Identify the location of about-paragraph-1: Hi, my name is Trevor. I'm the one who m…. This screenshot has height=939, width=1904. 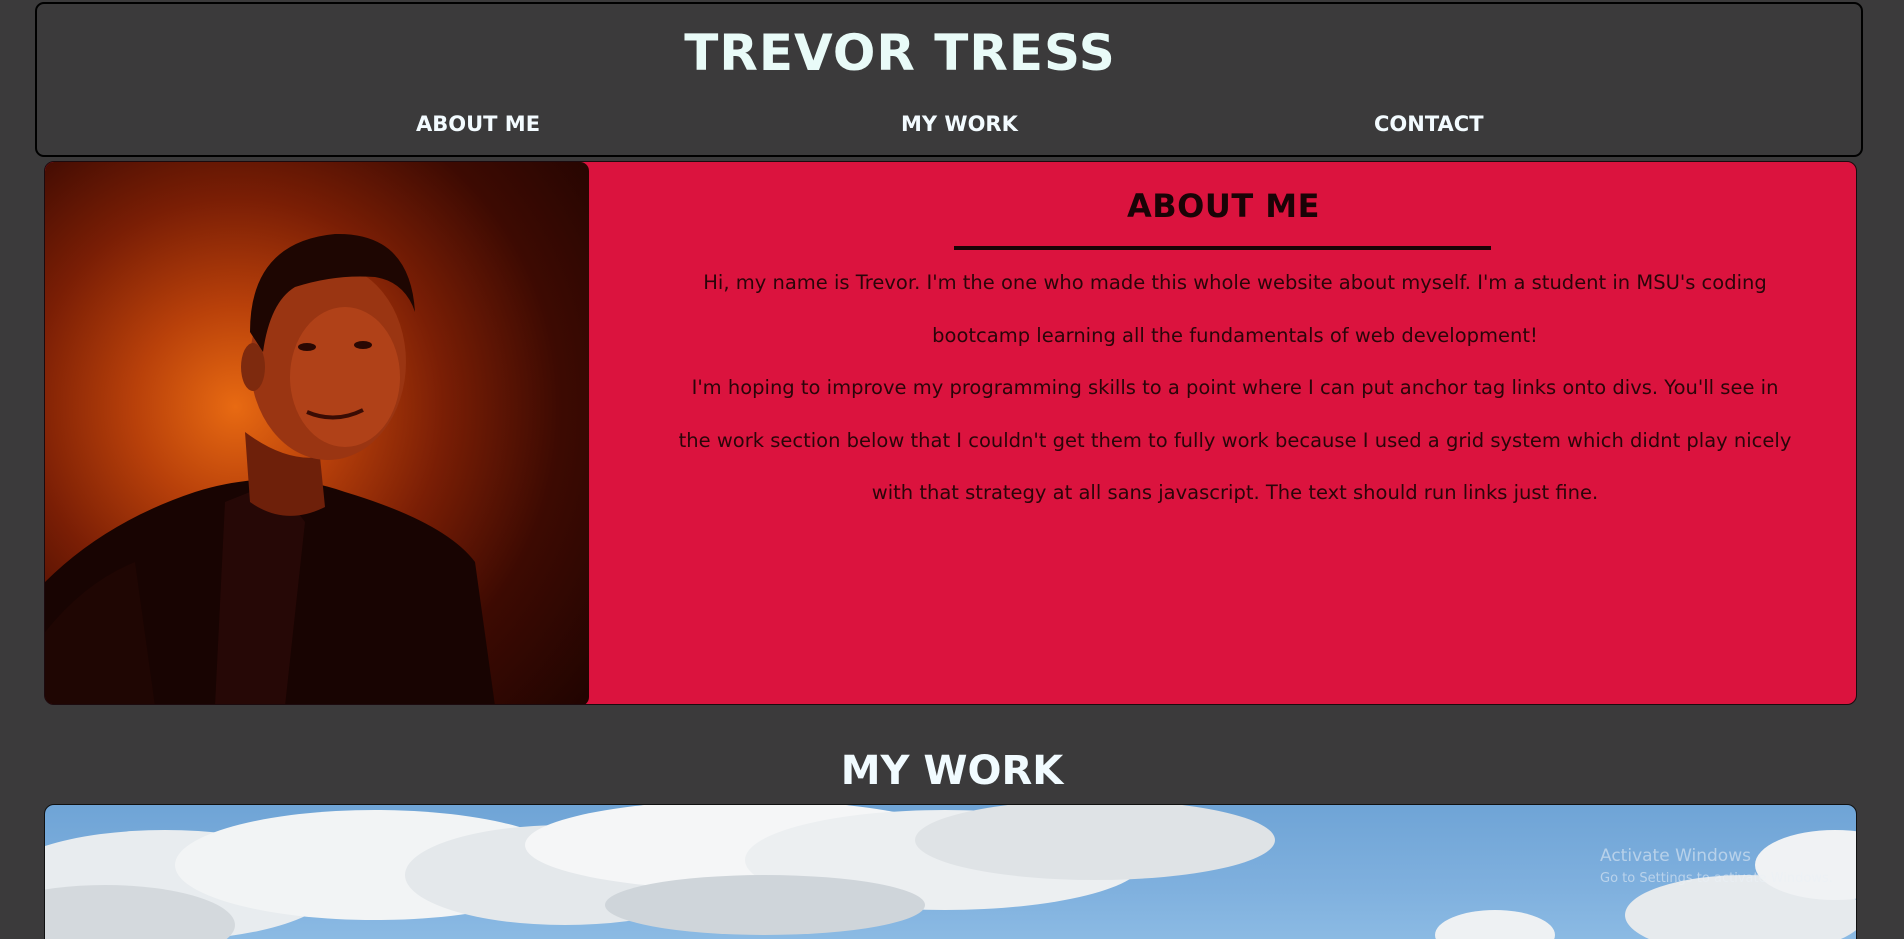
(1235, 309).